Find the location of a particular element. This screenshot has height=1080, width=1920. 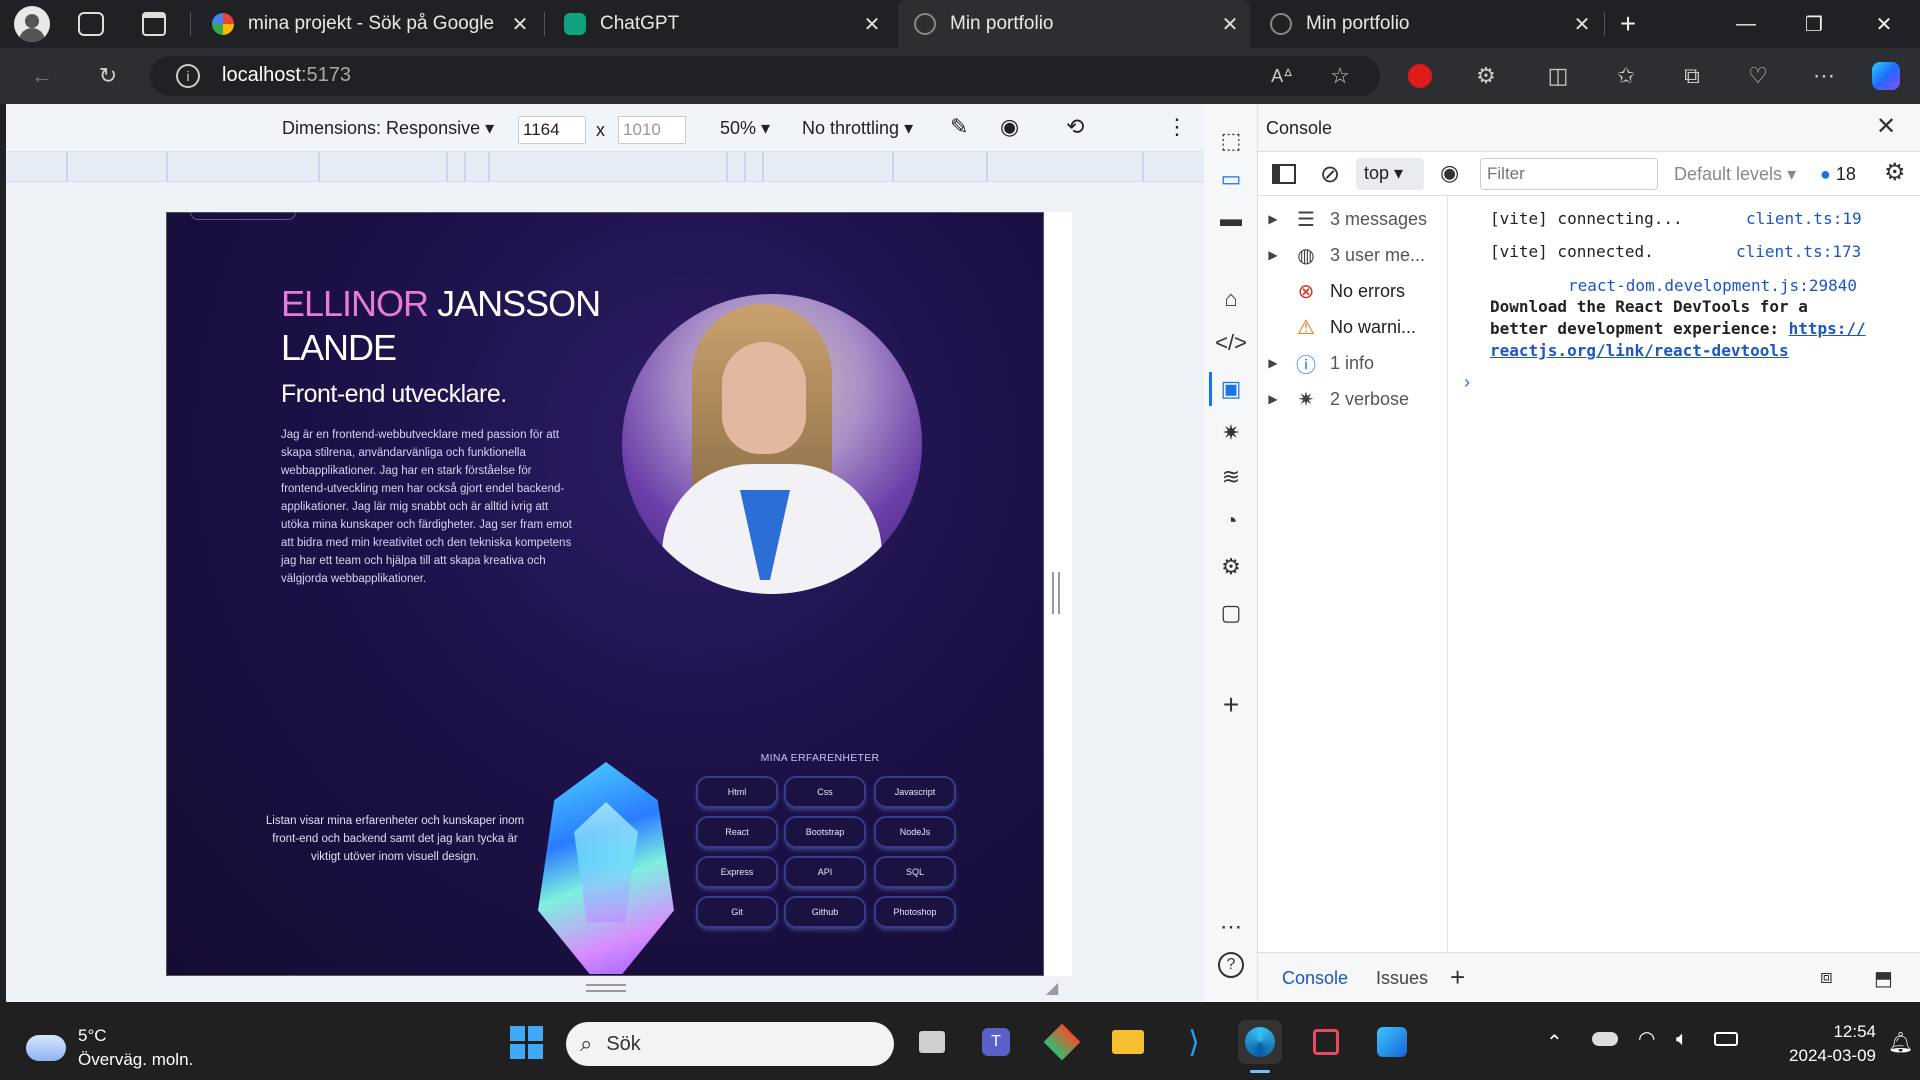

task-view-icon is located at coordinates (932, 1042).